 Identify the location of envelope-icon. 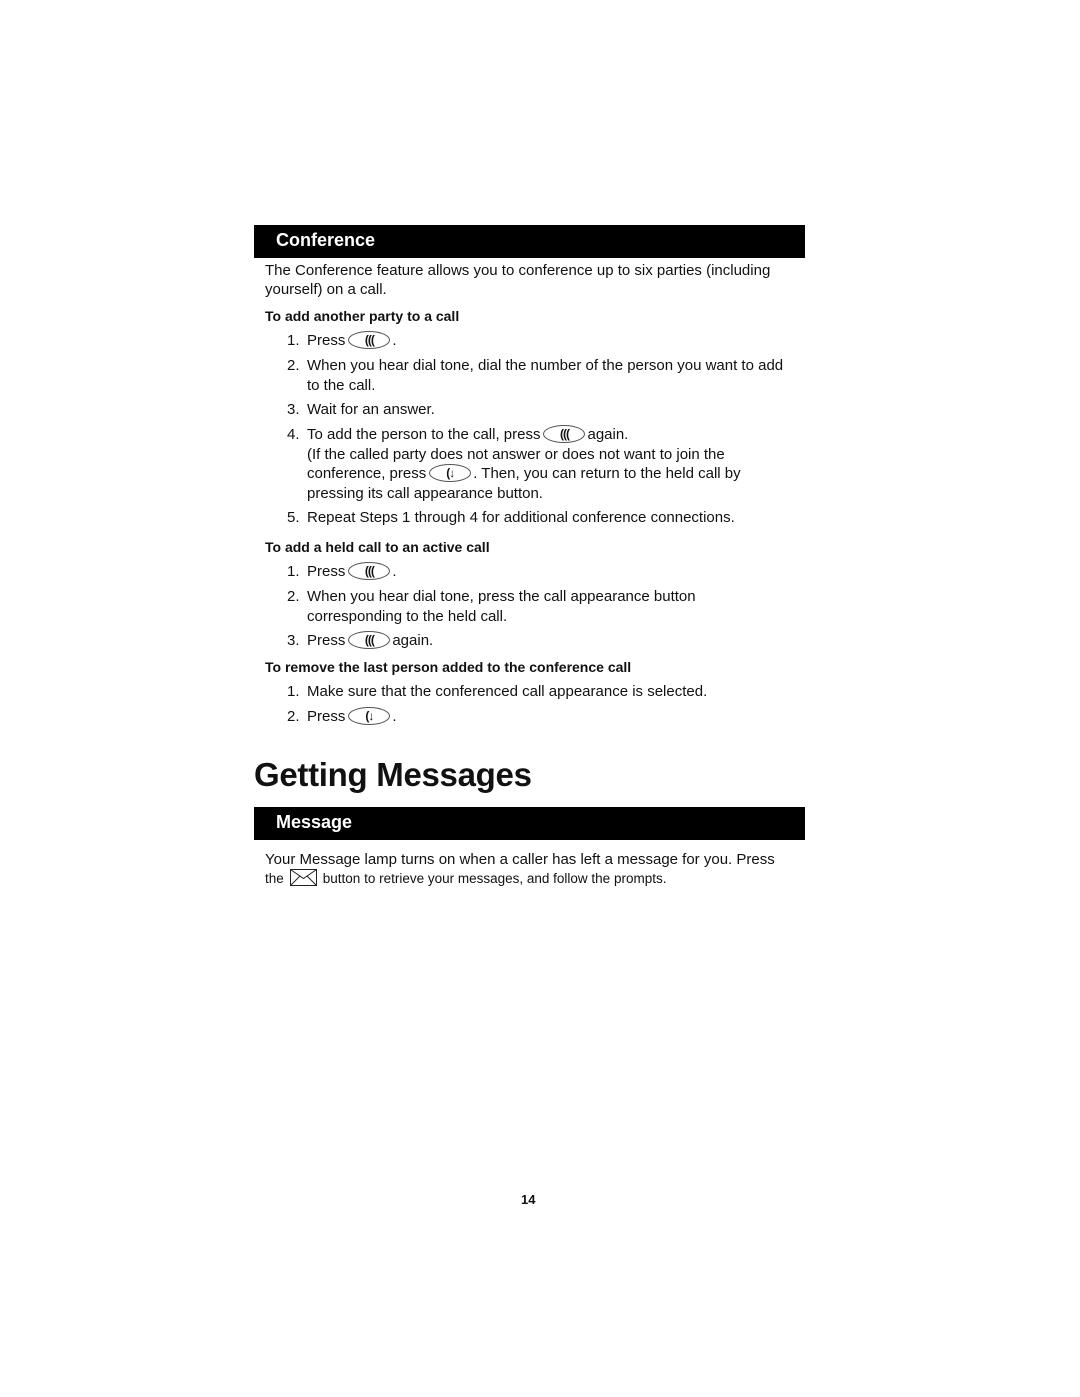
(303, 878).